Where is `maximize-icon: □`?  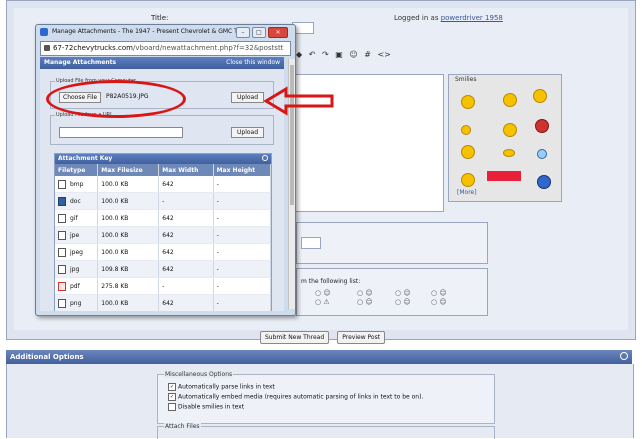 maximize-icon: □ is located at coordinates (259, 32).